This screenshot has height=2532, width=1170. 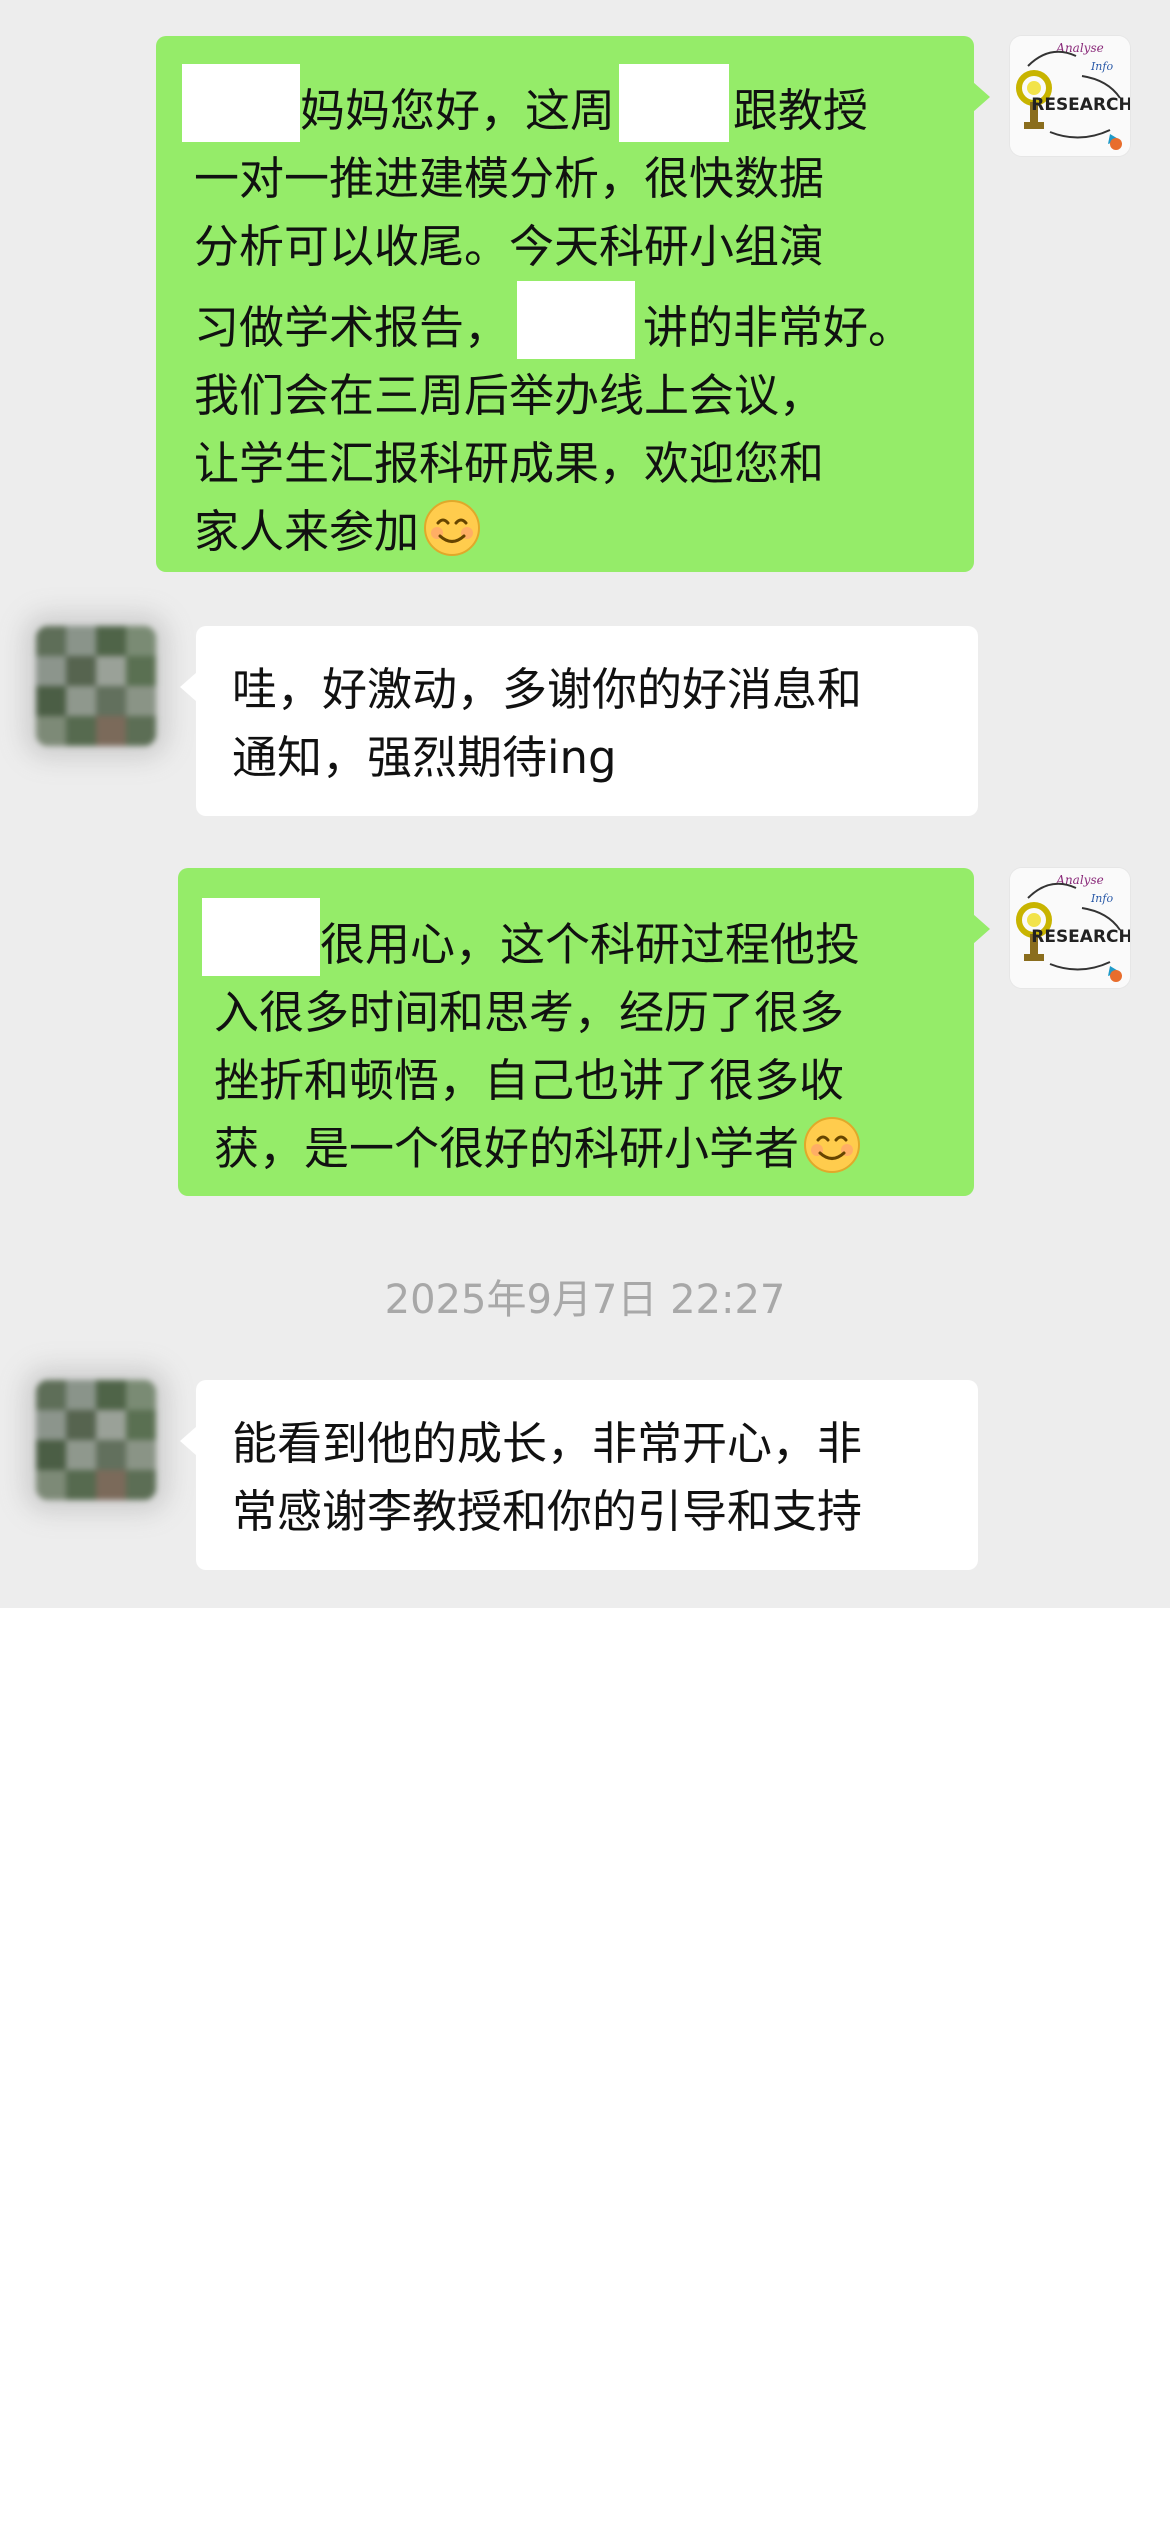 What do you see at coordinates (509, 246) in the screenshot?
I see `message-line: 分析可以收尾。今天科研小组演` at bounding box center [509, 246].